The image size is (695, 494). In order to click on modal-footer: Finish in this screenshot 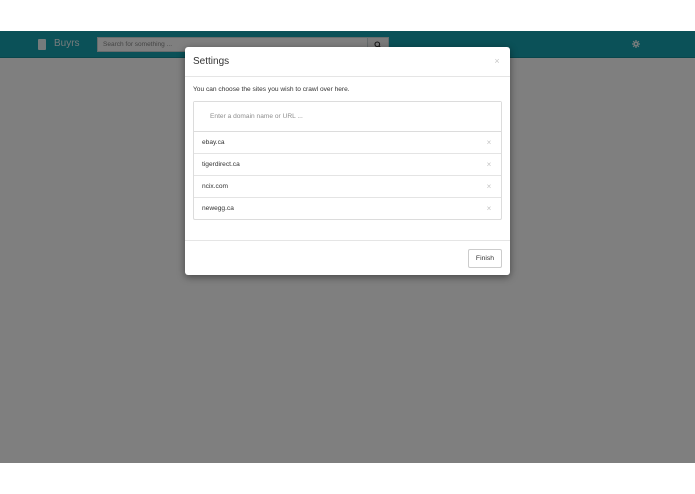, I will do `click(347, 257)`.